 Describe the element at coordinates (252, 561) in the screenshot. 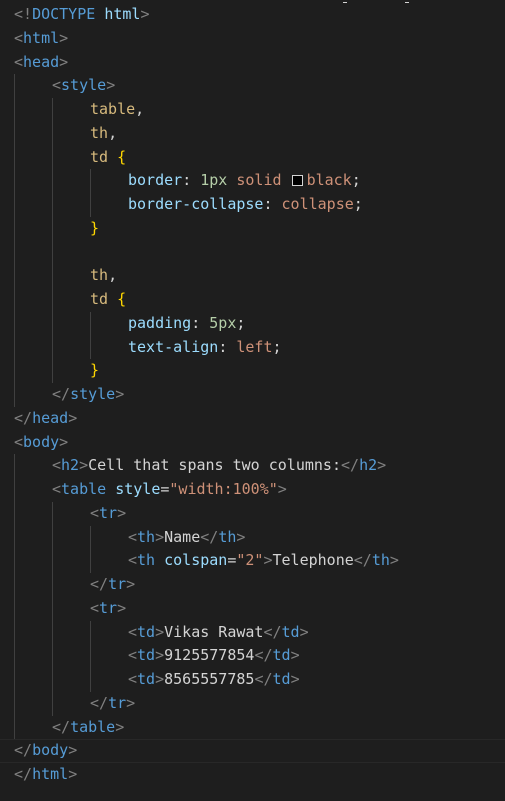

I see `code-line-24: <th colspan="2">Telephone</th>` at that location.